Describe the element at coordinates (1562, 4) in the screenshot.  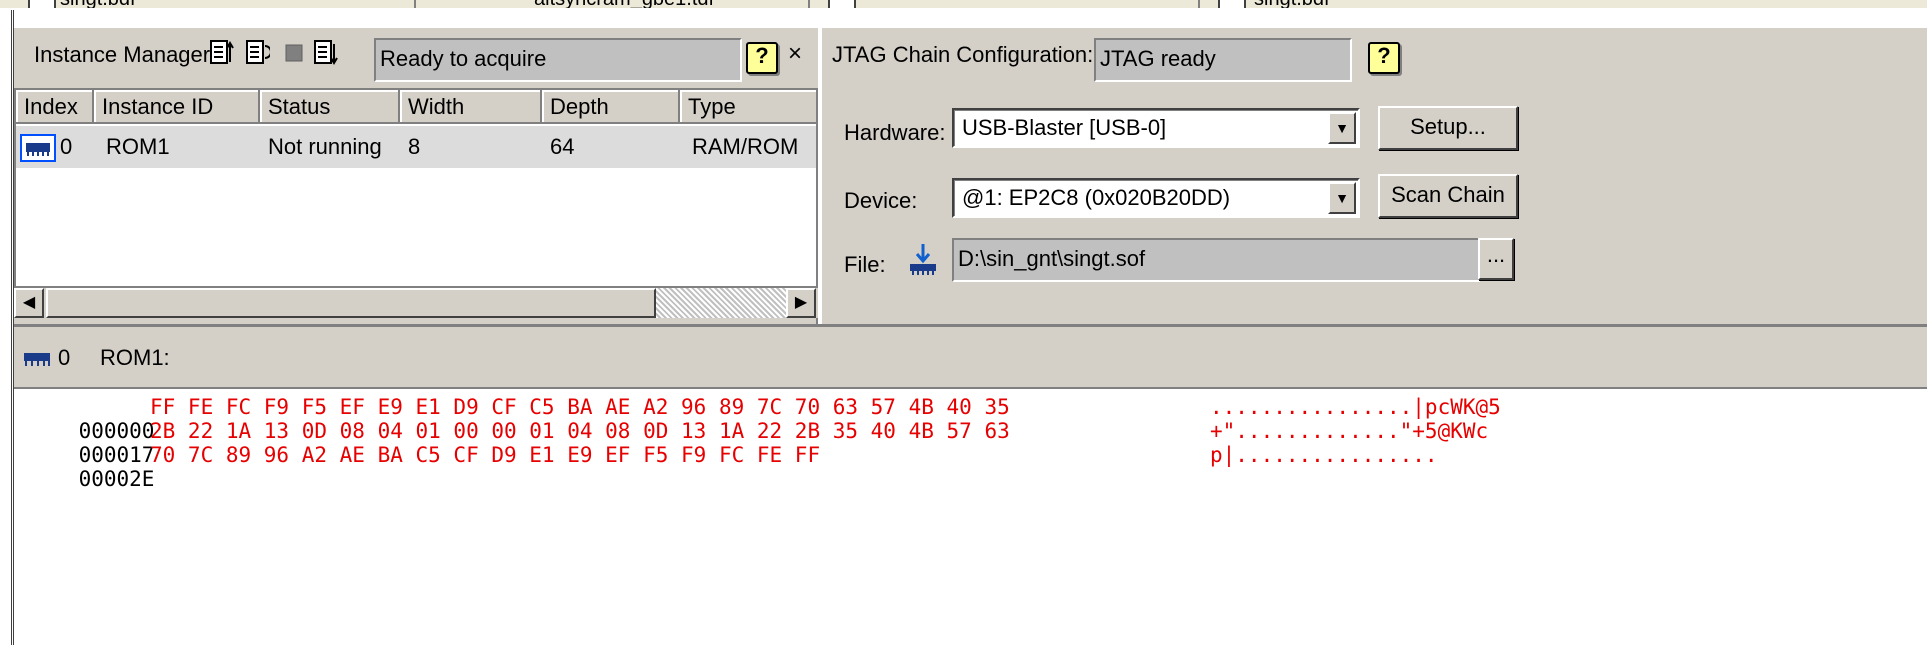
I see `tab-singt-bdf-2: singt.bdf` at that location.